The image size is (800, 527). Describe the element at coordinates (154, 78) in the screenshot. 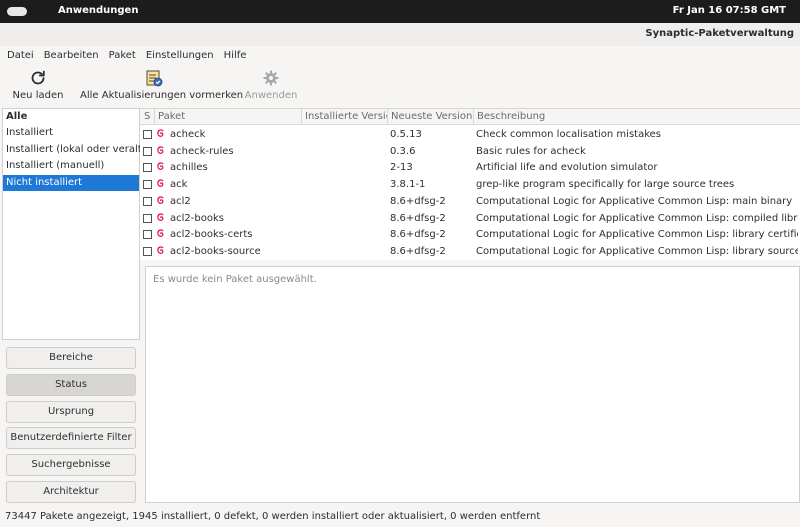

I see `mark-upgrades-icon` at that location.